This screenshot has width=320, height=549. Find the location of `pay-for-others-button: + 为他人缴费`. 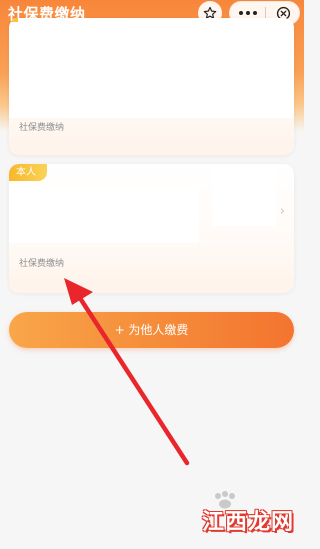

pay-for-others-button: + 为他人缴费 is located at coordinates (151, 330).